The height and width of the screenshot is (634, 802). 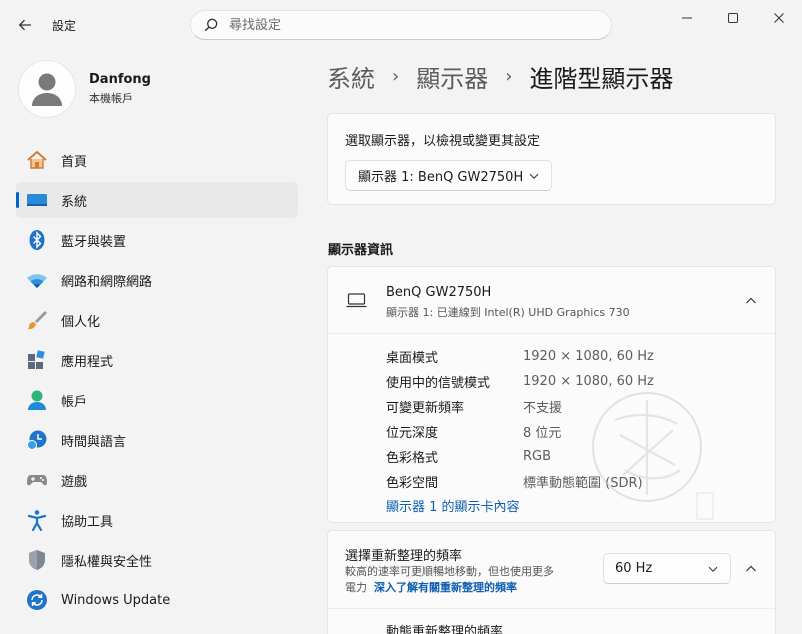 What do you see at coordinates (74, 162) in the screenshot?
I see `sidebar-item-label: 首頁` at bounding box center [74, 162].